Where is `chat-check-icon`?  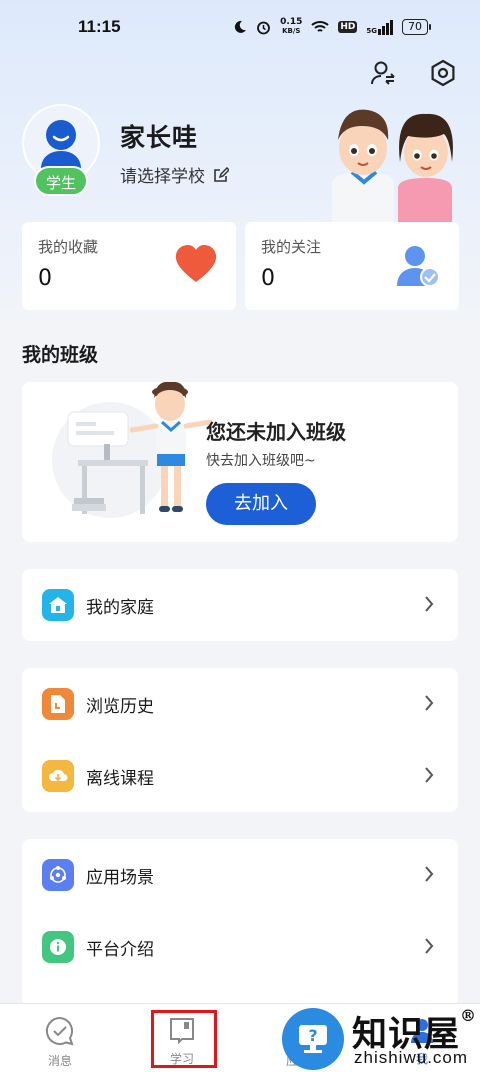
chat-check-icon is located at coordinates (59, 1031).